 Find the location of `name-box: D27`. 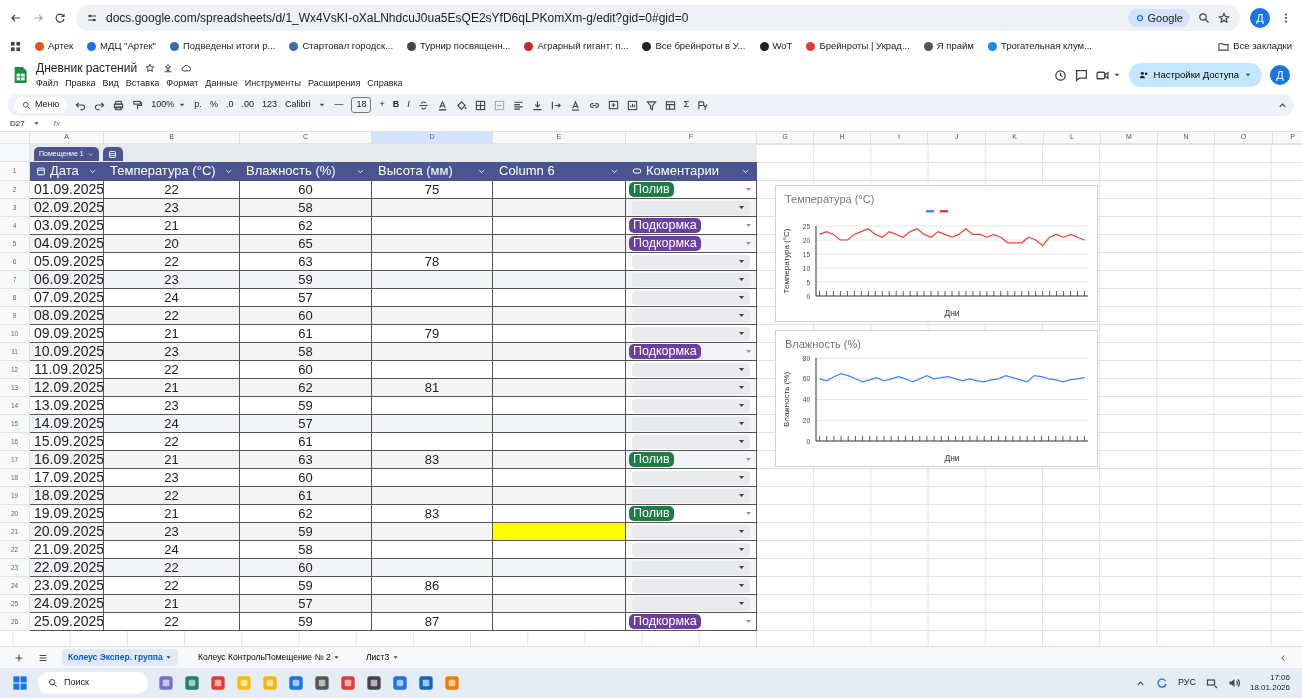

name-box: D27 is located at coordinates (17, 123).